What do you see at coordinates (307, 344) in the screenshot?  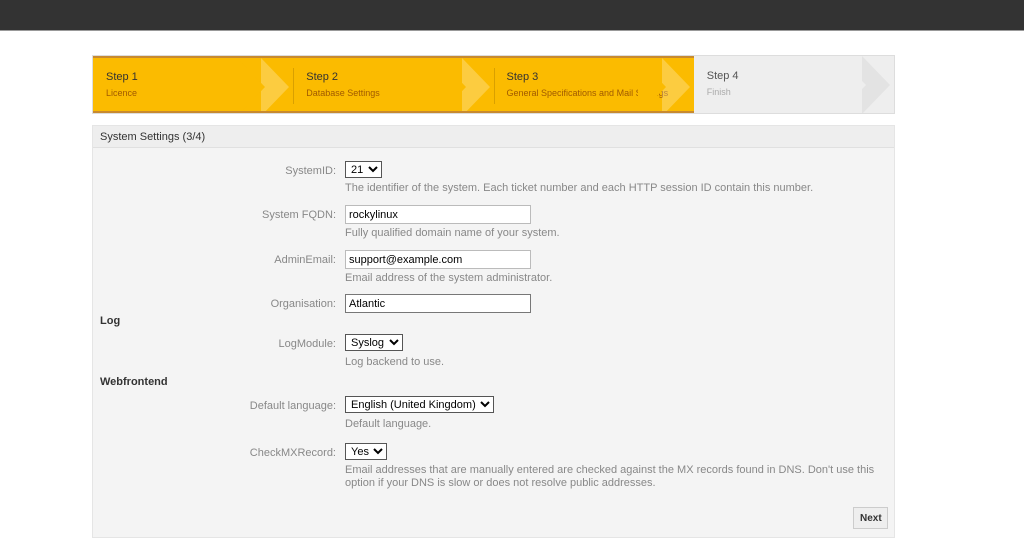 I see `log-module-label: LogModule:` at bounding box center [307, 344].